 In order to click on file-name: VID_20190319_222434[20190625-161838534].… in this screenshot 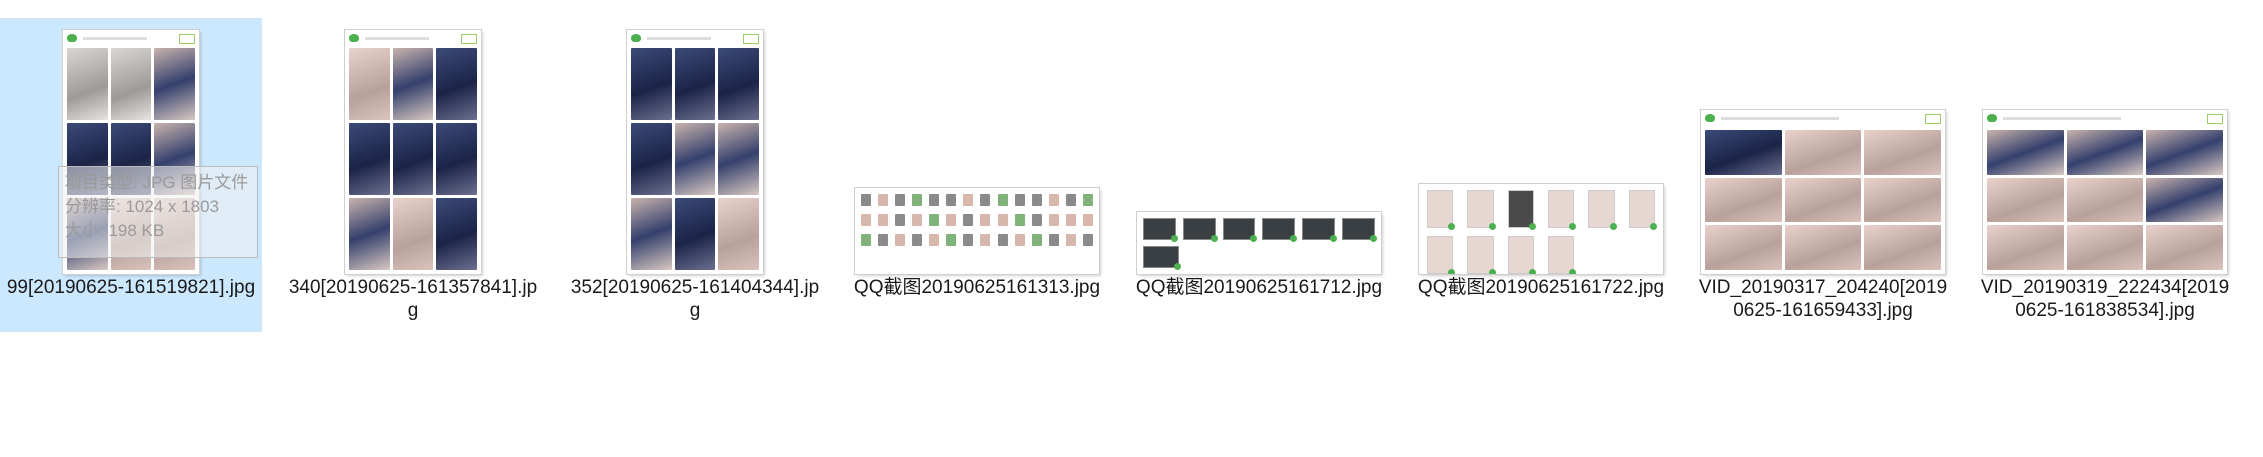, I will do `click(2105, 299)`.